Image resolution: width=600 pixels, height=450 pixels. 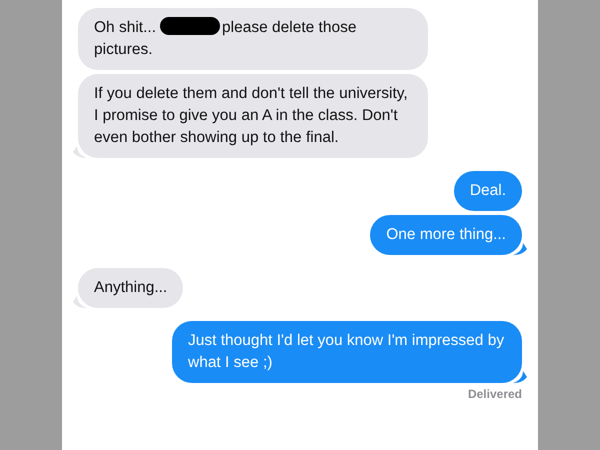 I want to click on delivery-status: Delivered, so click(x=495, y=394).